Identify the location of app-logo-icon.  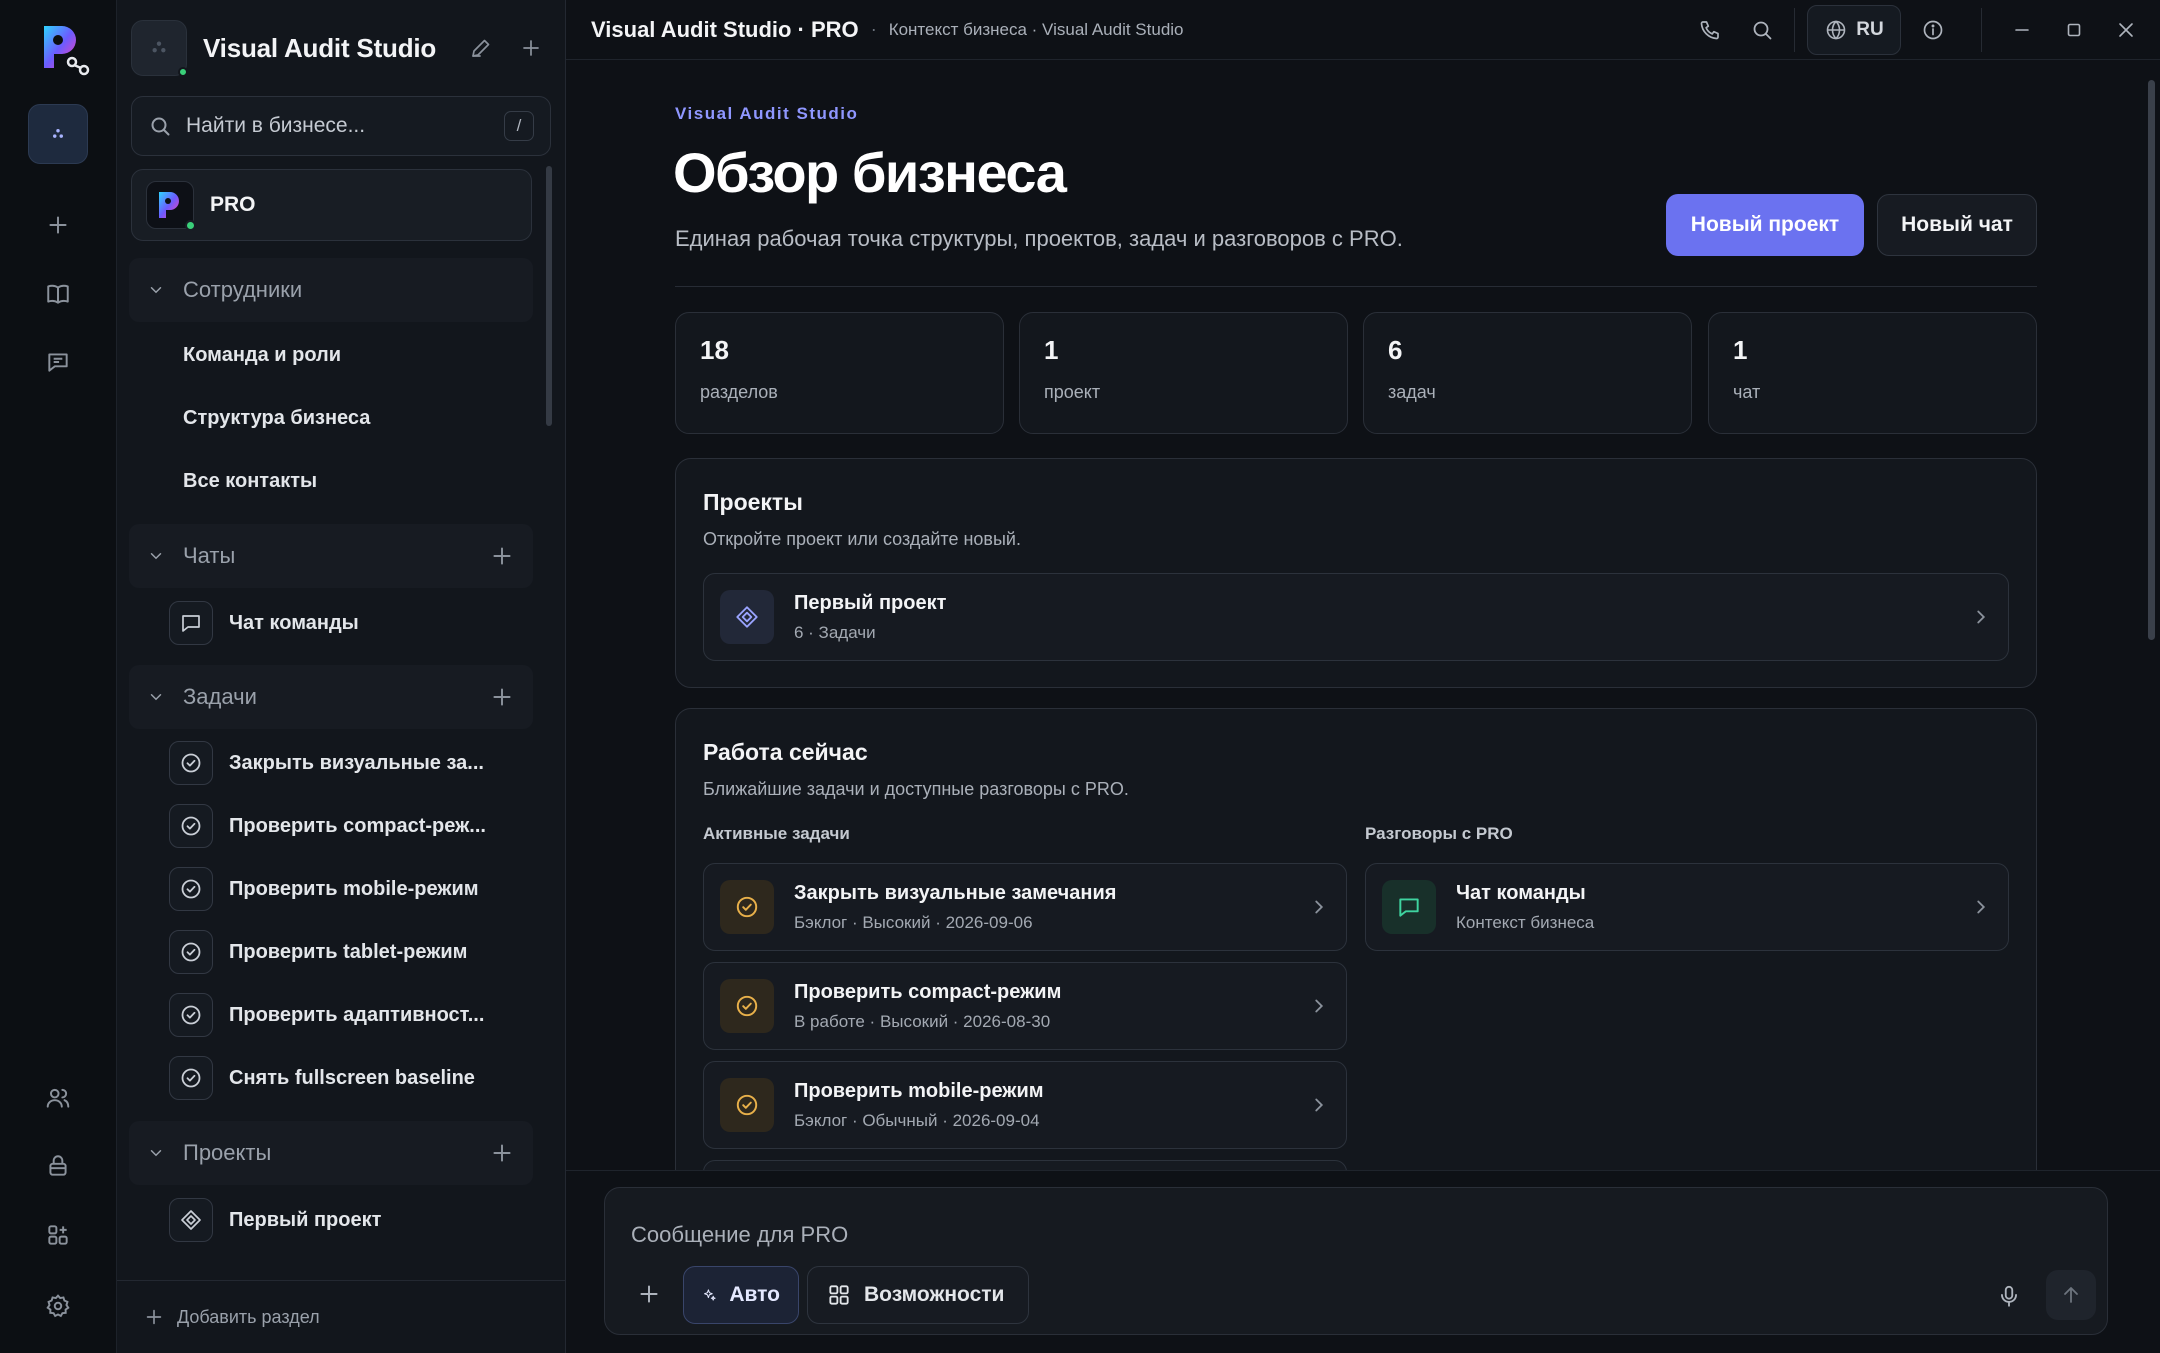
(64, 48).